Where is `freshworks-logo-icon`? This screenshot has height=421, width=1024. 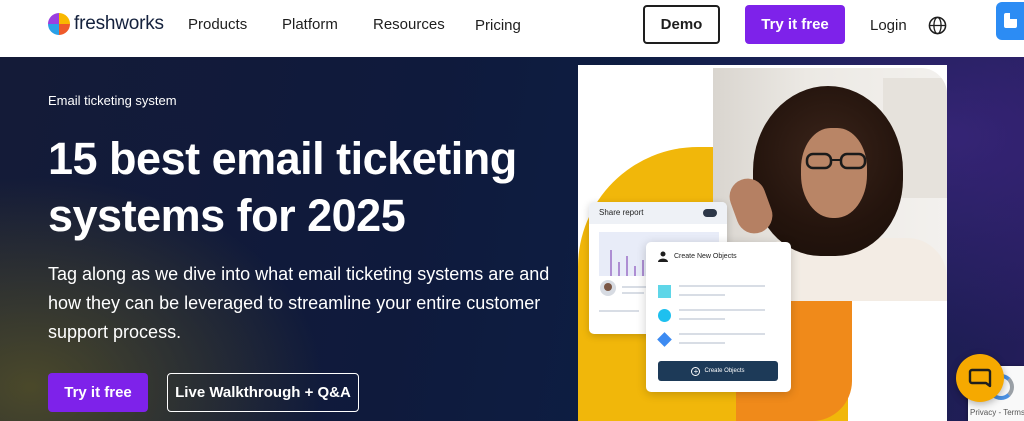
freshworks-logo-icon is located at coordinates (59, 24).